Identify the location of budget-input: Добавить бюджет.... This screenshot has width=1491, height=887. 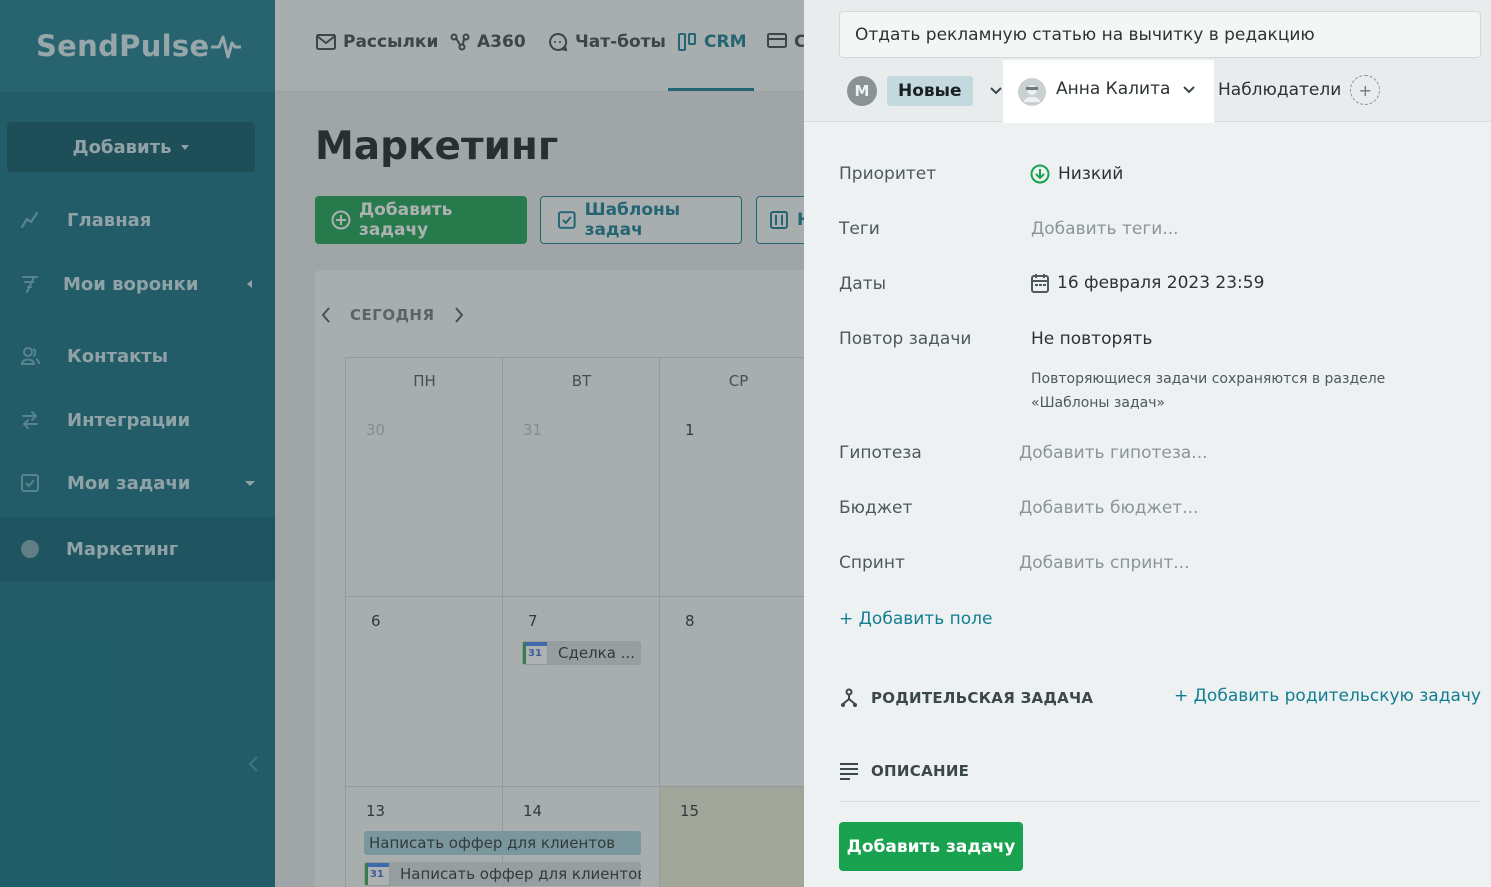
(1108, 508).